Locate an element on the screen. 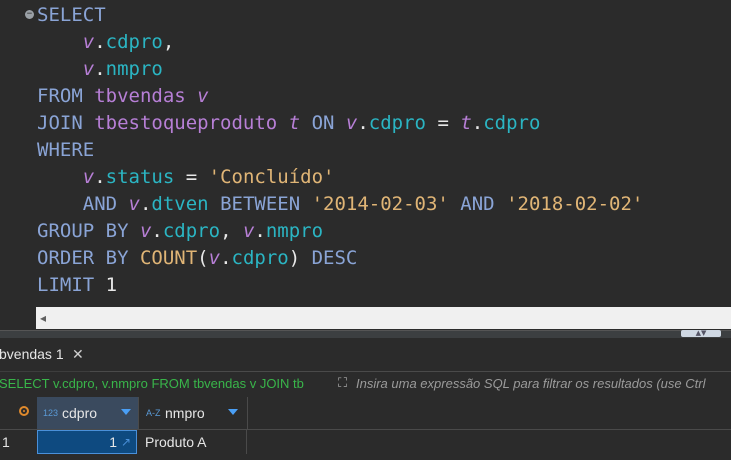 The height and width of the screenshot is (460, 731). code-token: SELECT is located at coordinates (71, 15).